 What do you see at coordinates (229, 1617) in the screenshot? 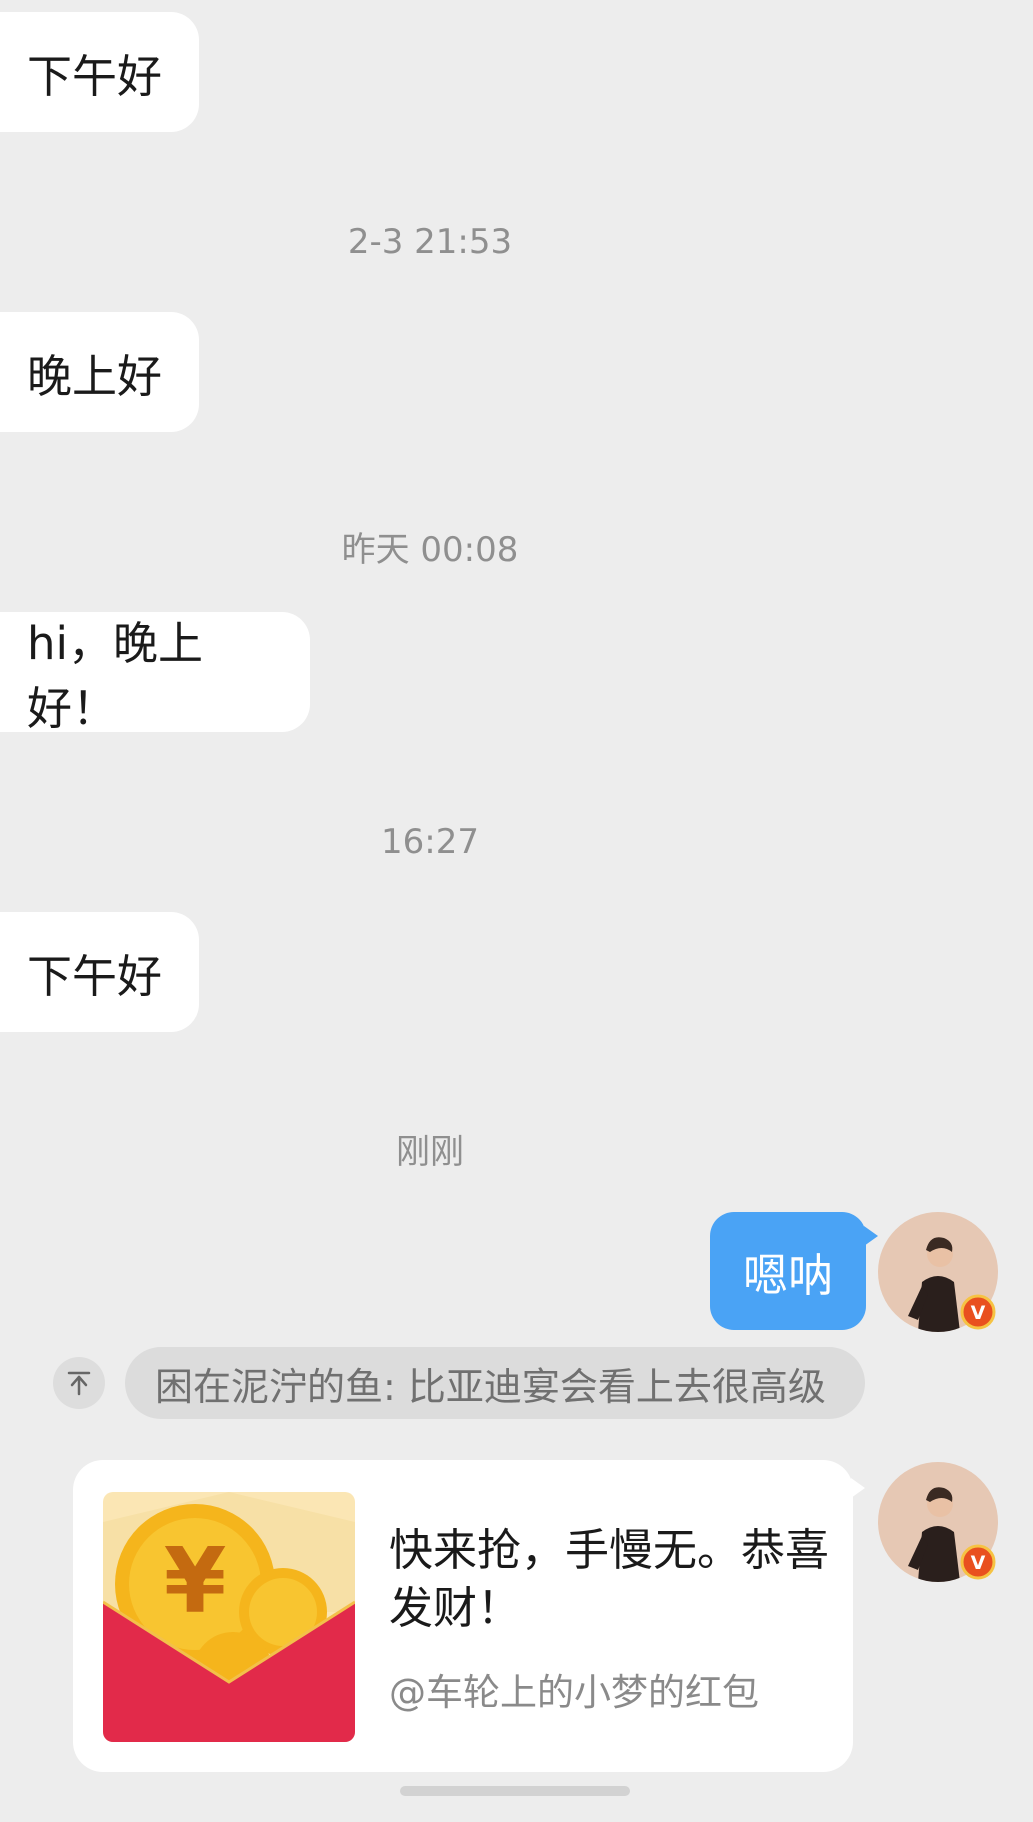
I see `red-envelope-icon: ¥` at bounding box center [229, 1617].